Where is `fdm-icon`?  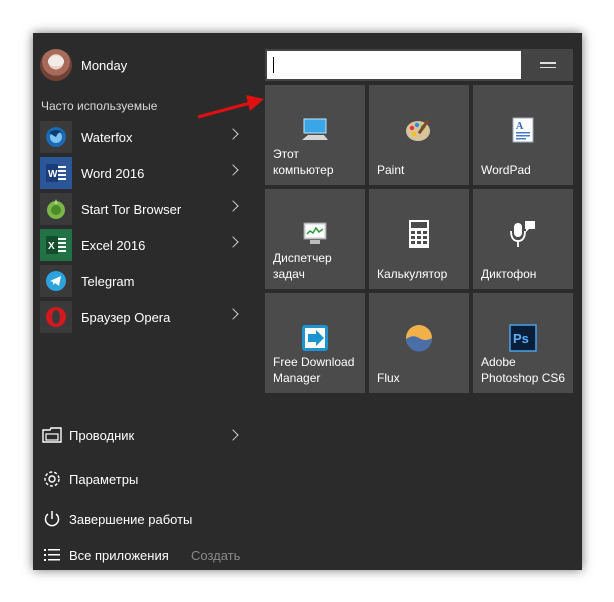 fdm-icon is located at coordinates (315, 338).